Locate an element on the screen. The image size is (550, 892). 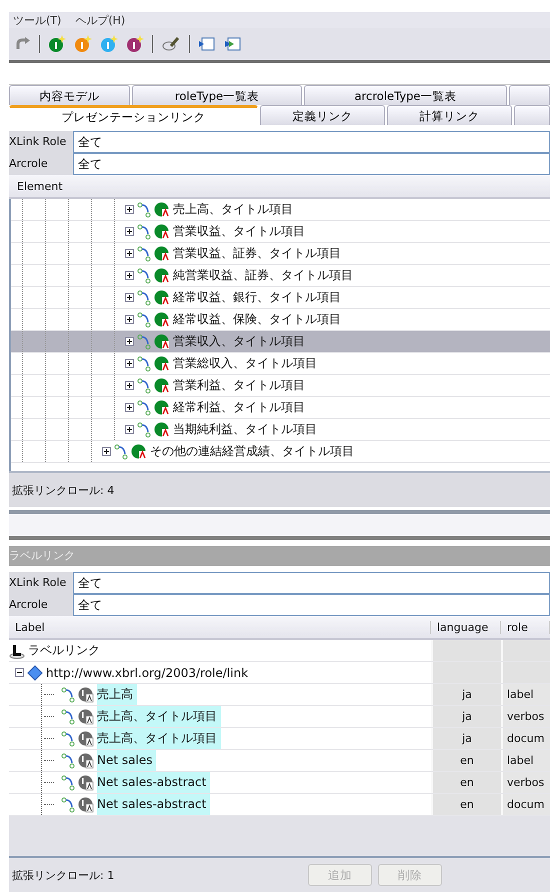
column-header: role is located at coordinates (525, 627).